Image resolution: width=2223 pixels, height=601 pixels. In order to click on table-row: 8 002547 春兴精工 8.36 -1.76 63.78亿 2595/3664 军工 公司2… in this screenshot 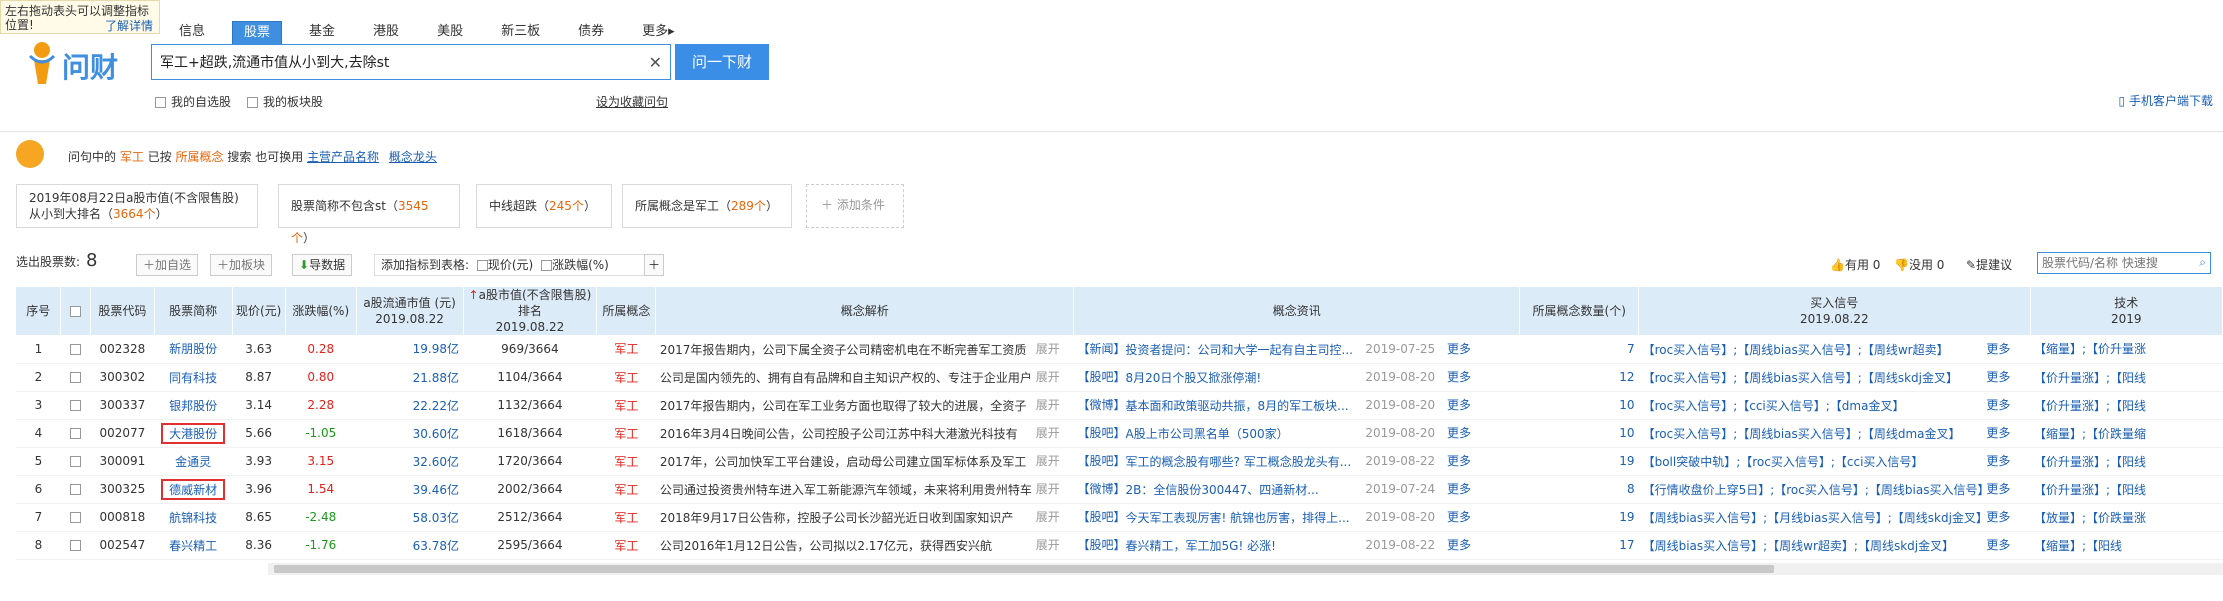, I will do `click(1119, 545)`.